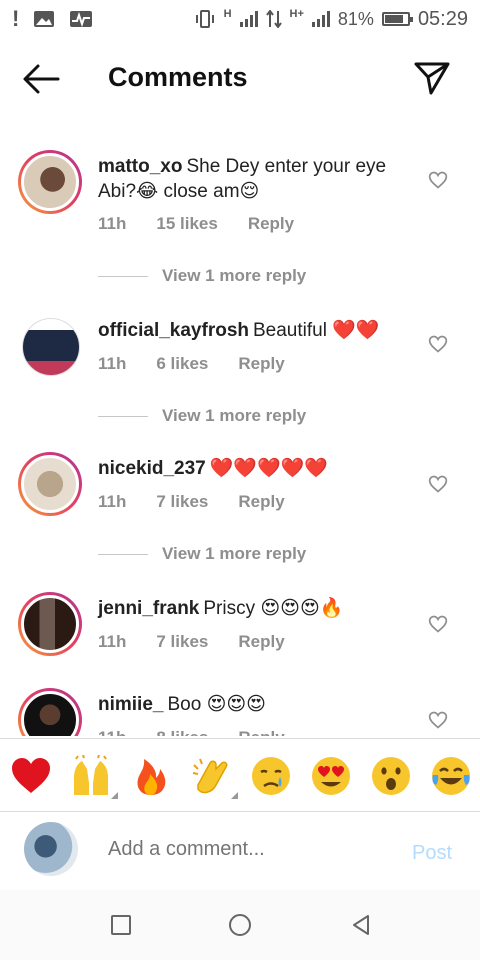  What do you see at coordinates (152, 468) in the screenshot?
I see `comment-username: nicekid_237` at bounding box center [152, 468].